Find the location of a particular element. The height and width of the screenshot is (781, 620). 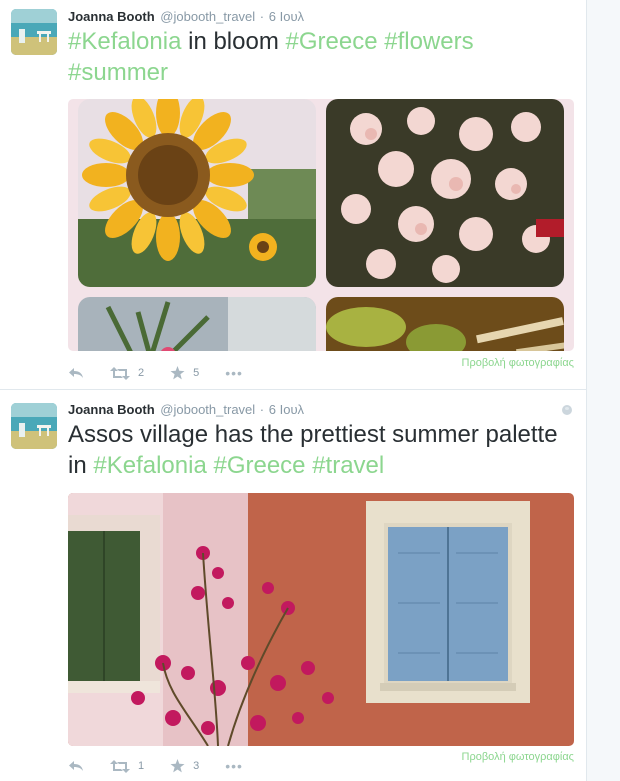

retweet-count: 2 is located at coordinates (141, 373).